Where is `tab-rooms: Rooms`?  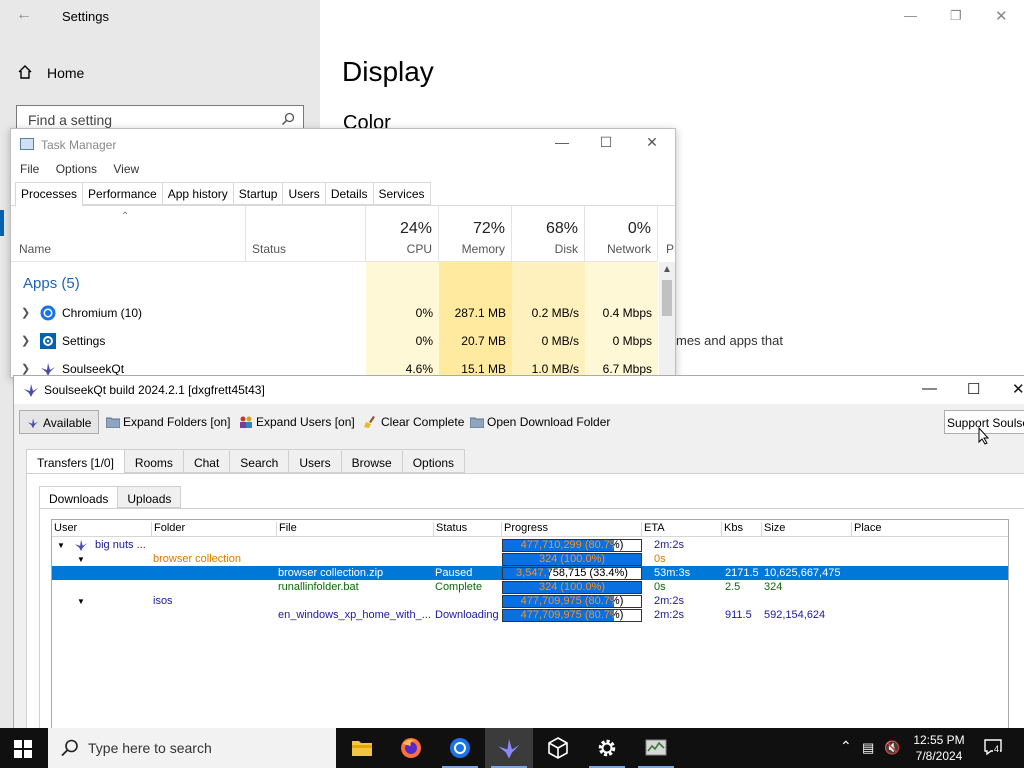
tab-rooms: Rooms is located at coordinates (154, 461).